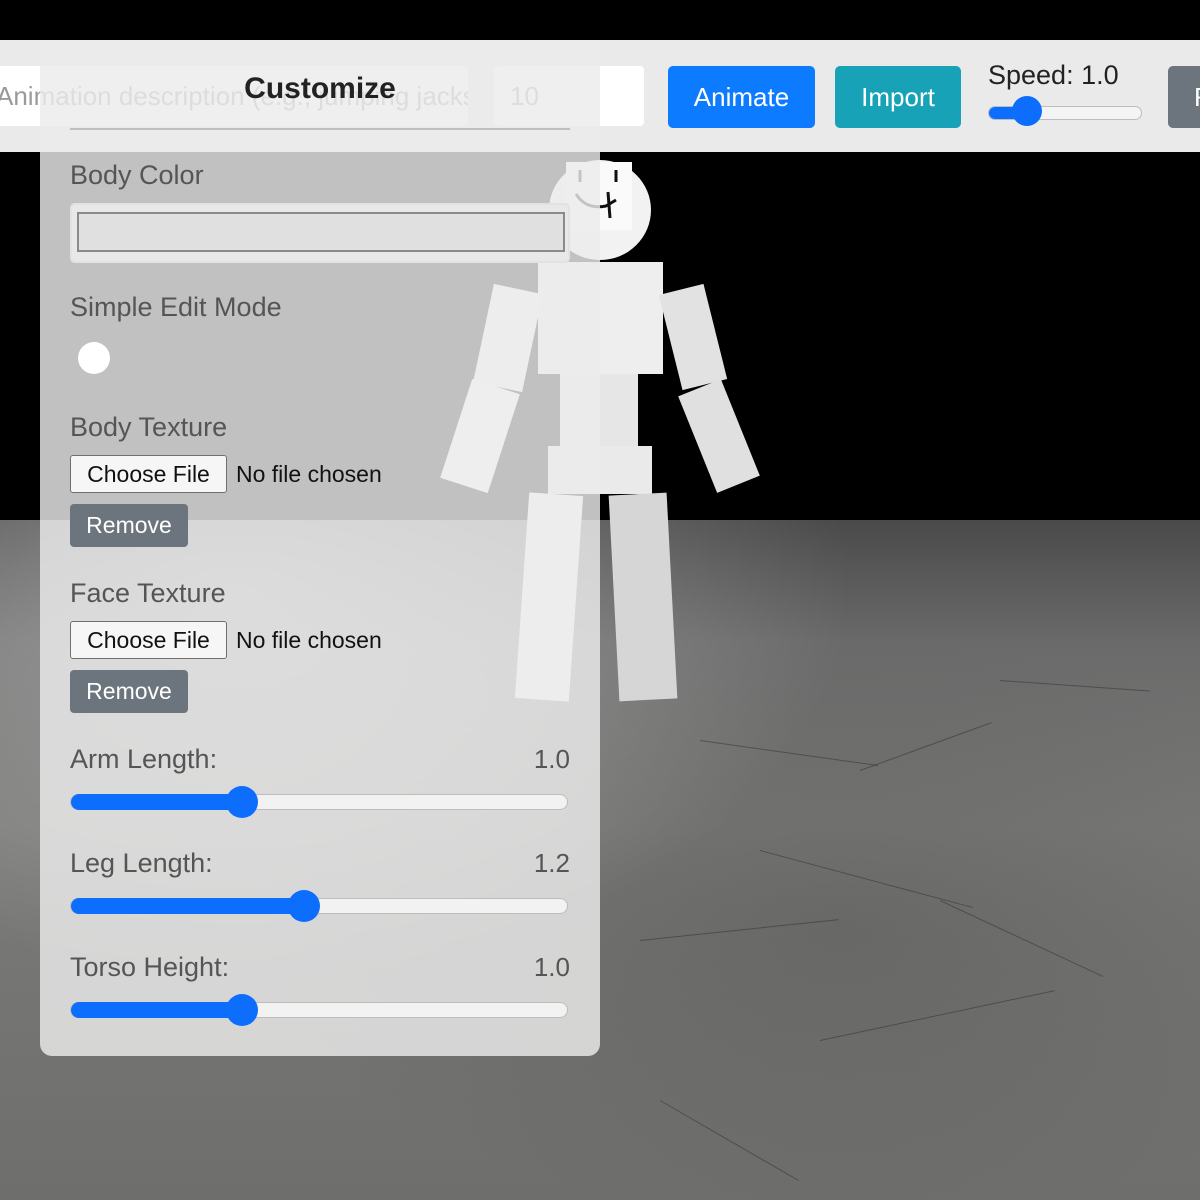  I want to click on simple-edit-mode-label: Simple Edit Mode, so click(176, 307).